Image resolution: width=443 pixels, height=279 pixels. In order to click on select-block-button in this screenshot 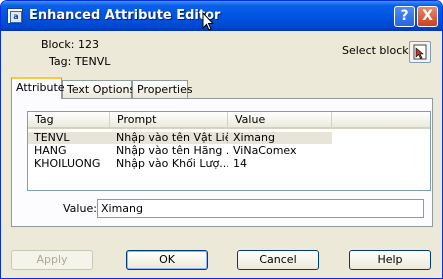, I will do `click(420, 52)`.